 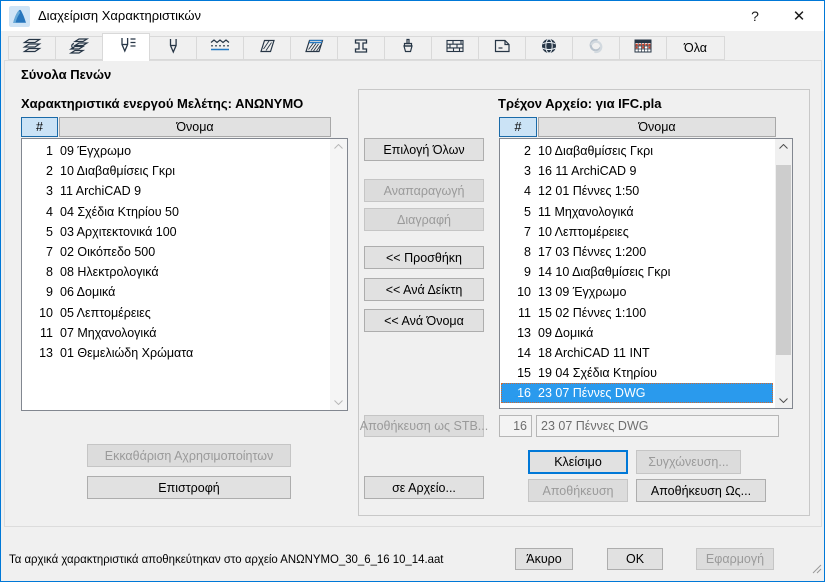 I want to click on row-name: 01 Θεμελιώδη Χρώματα, so click(x=127, y=352).